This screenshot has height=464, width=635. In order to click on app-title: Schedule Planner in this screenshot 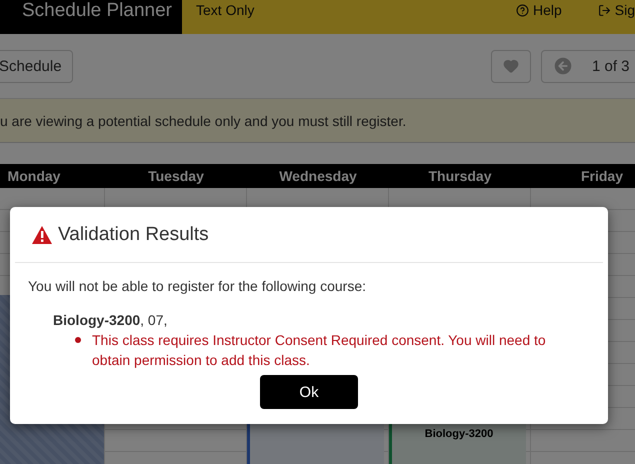, I will do `click(91, 17)`.